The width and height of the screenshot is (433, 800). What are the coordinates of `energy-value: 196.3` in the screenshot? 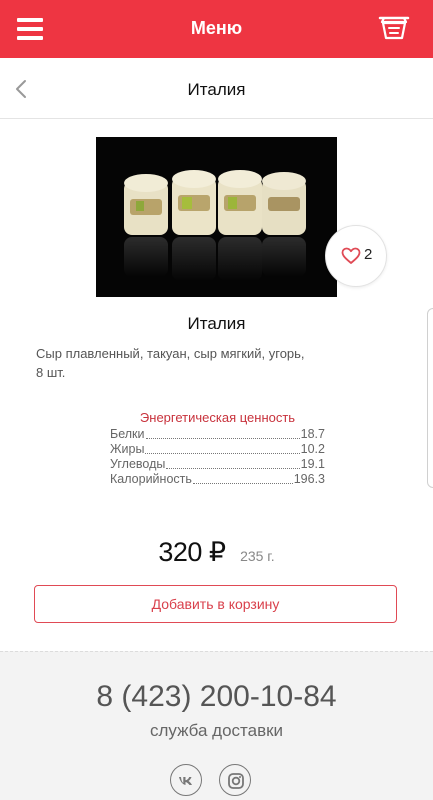 It's located at (309, 479).